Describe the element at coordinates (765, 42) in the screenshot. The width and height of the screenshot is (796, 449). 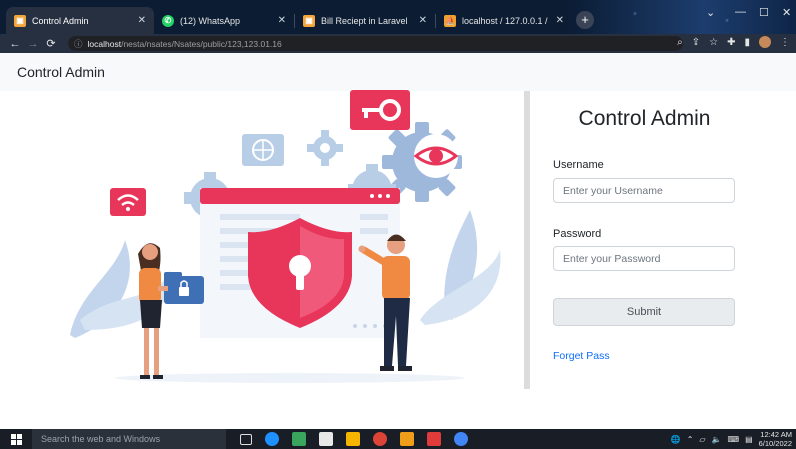
I see `profile-avatar` at that location.